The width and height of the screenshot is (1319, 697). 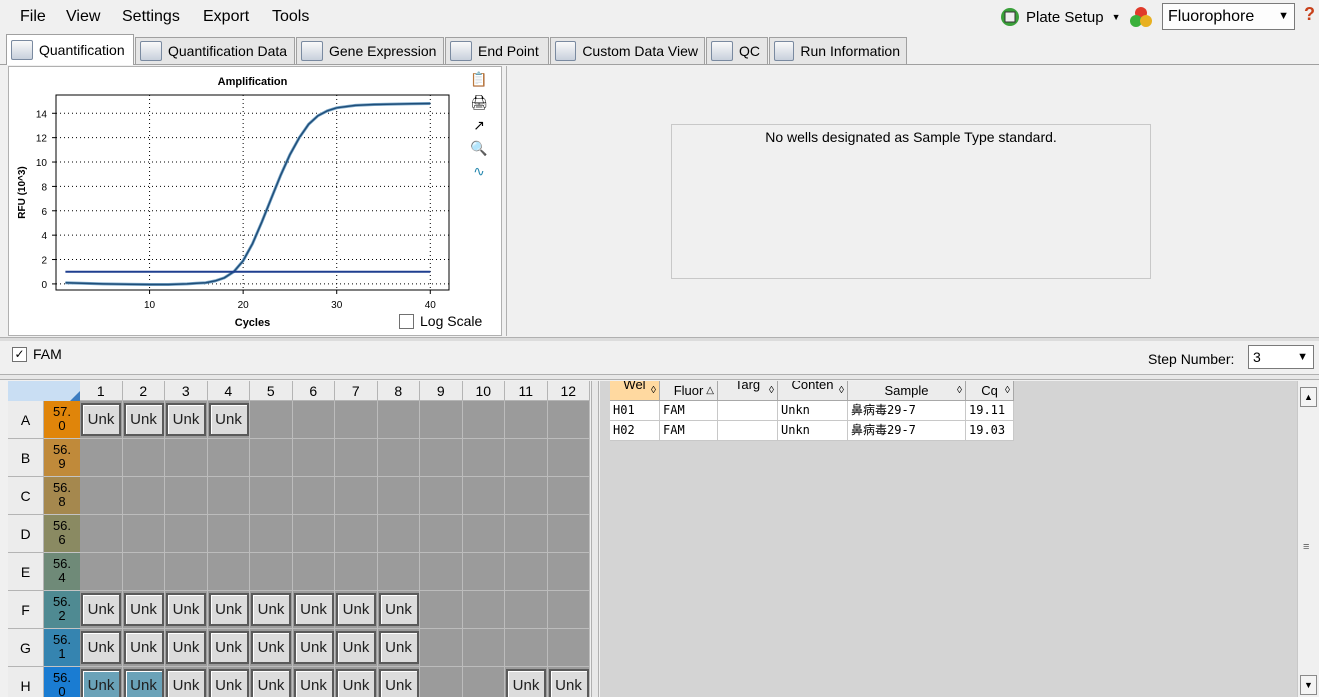 I want to click on horizontal-splitter, so click(x=659, y=339).